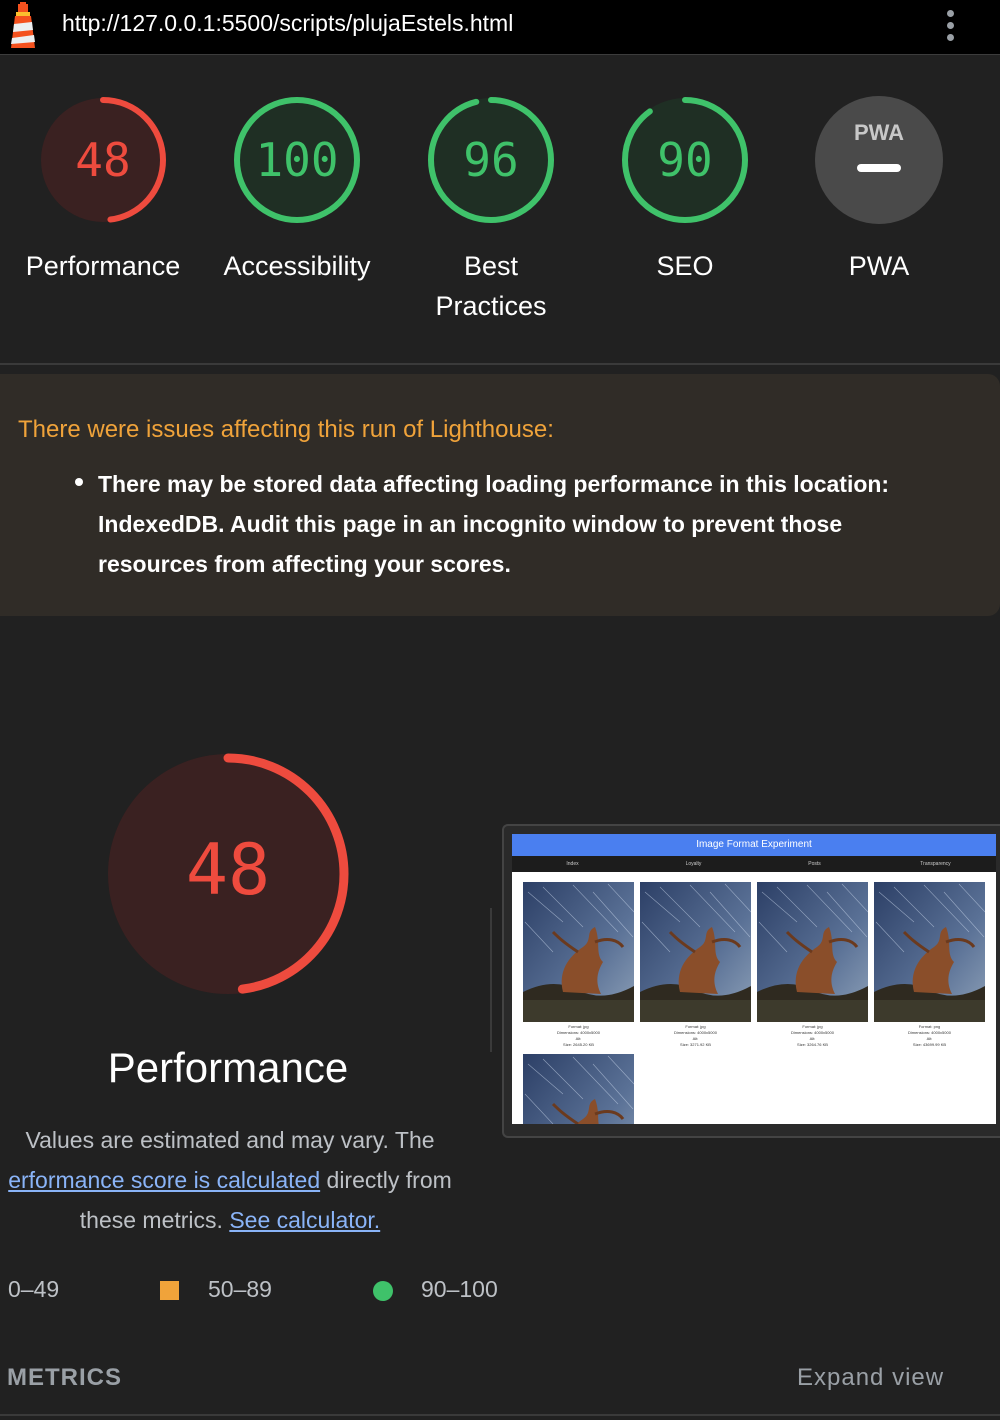  I want to click on legend-fail-label: 0–49, so click(34, 1289).